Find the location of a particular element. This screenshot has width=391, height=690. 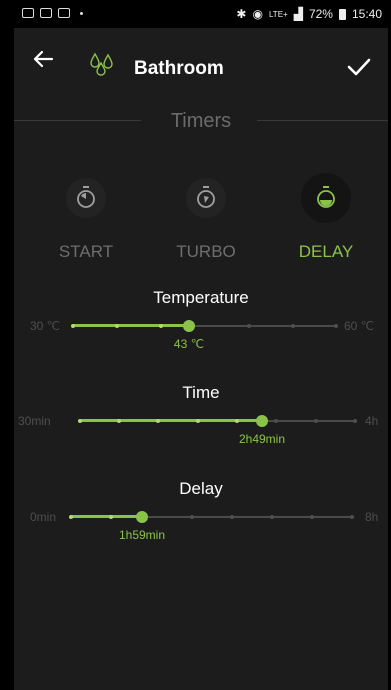

mode-turbo-circle is located at coordinates (206, 198).